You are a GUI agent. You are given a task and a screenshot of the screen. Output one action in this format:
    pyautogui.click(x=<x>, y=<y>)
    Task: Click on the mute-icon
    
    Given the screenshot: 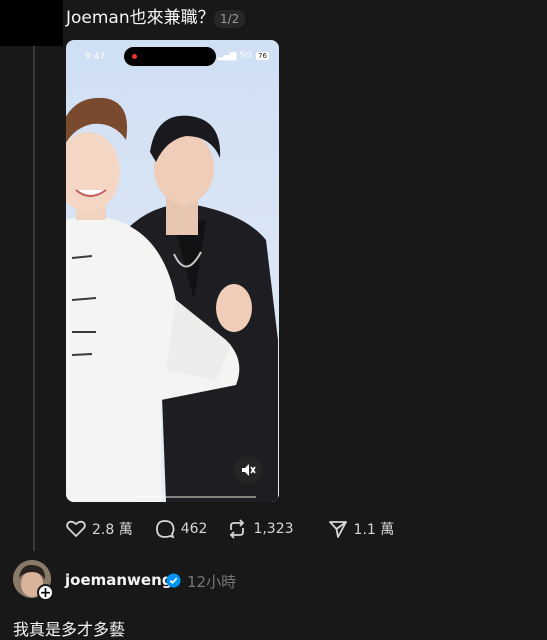 What is the action you would take?
    pyautogui.click(x=249, y=470)
    